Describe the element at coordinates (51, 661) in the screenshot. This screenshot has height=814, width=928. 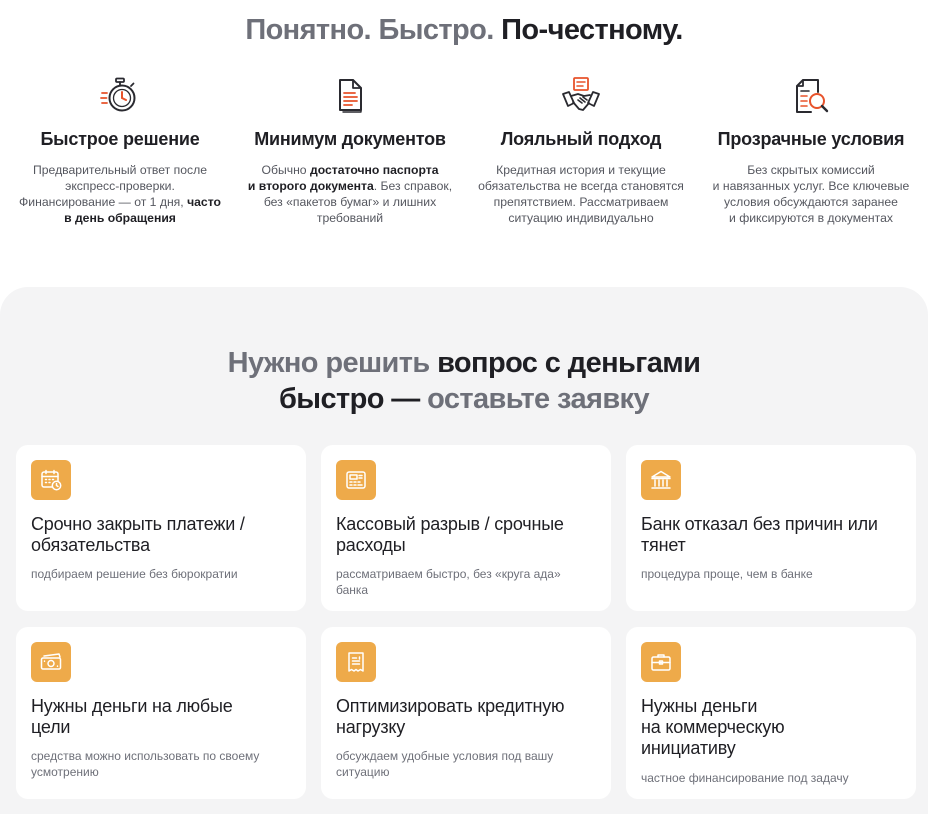
I see `banknote-icon` at that location.